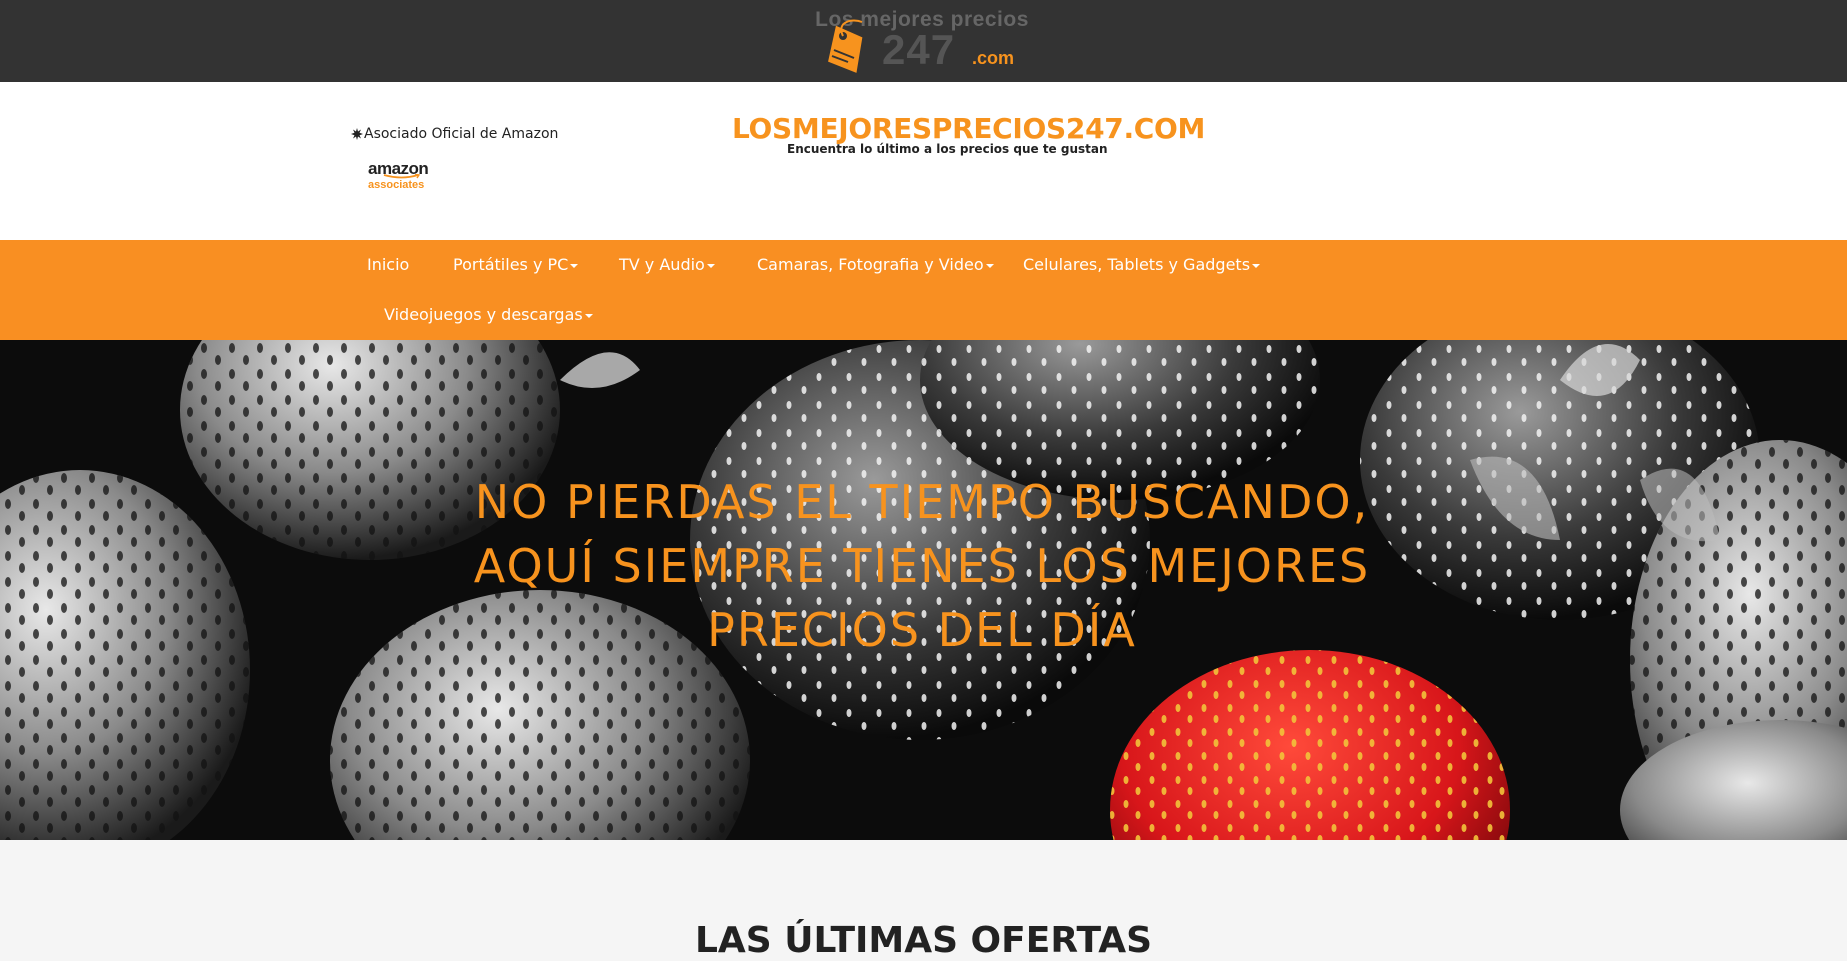  What do you see at coordinates (919, 49) in the screenshot?
I see `logo-number: 247` at bounding box center [919, 49].